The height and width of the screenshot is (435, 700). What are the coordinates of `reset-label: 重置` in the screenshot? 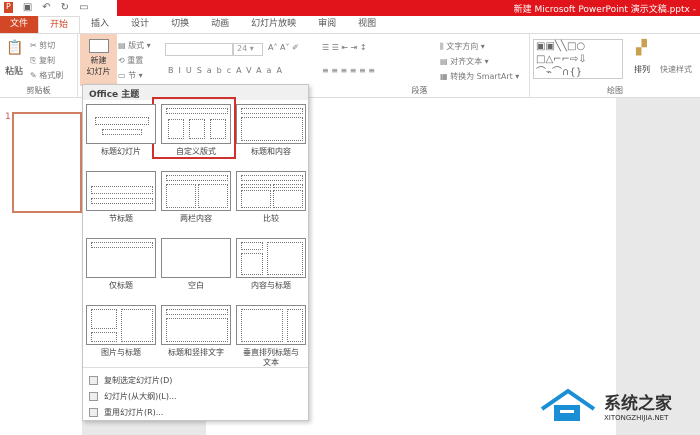 It's located at (135, 60).